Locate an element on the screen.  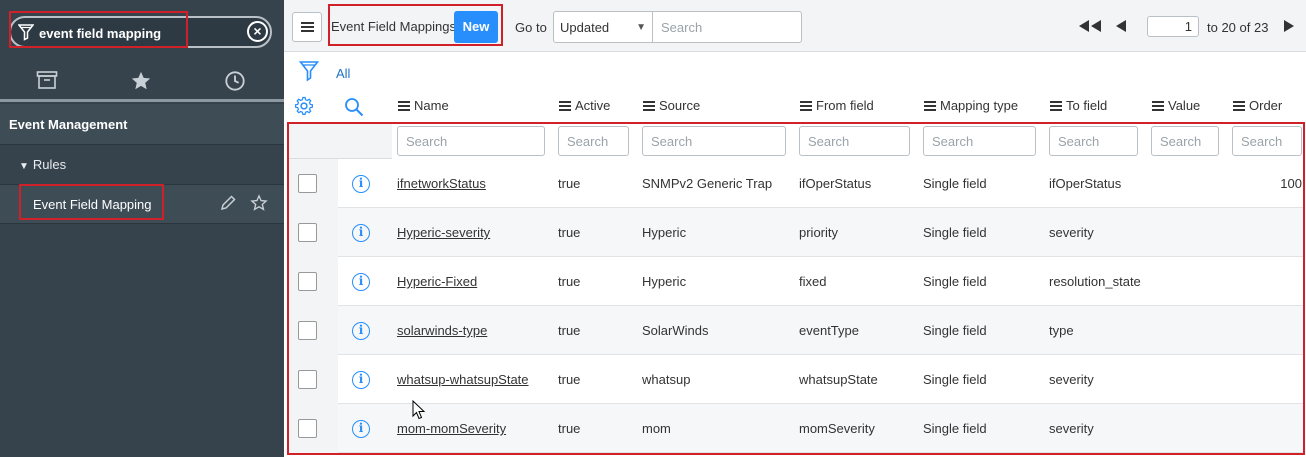
column-label: Value is located at coordinates (1184, 105).